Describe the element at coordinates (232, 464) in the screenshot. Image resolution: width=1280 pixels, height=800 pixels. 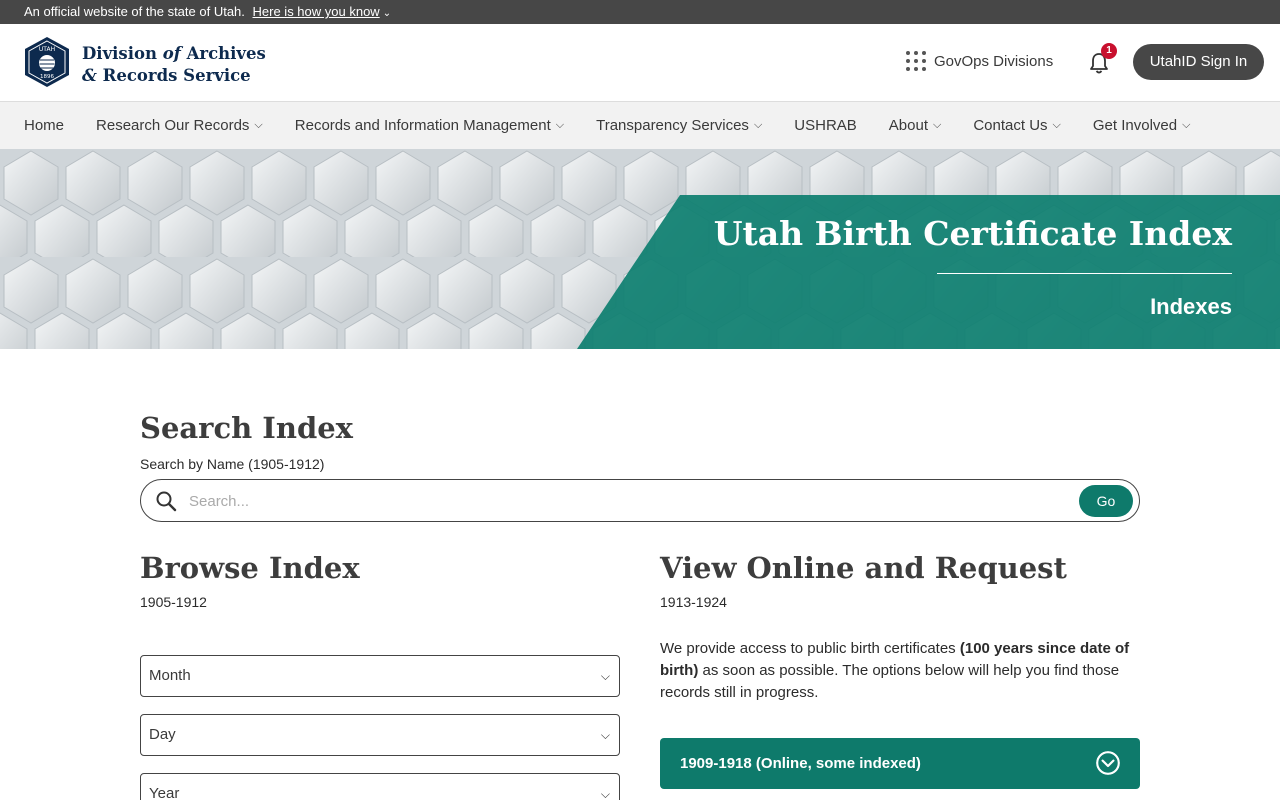
I see `search-label: Search by Name (1905-1912)` at that location.